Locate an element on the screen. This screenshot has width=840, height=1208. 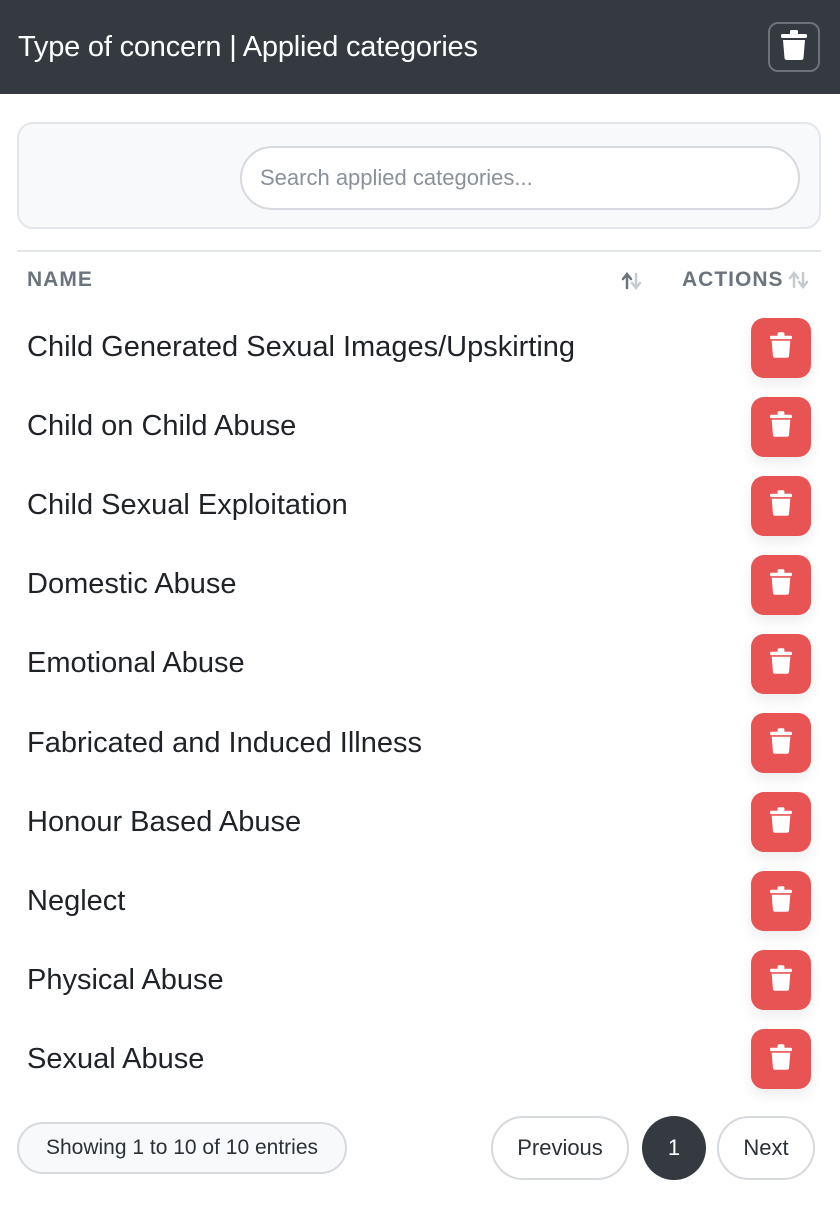
page-title: Type of concern | Applied categories is located at coordinates (248, 46).